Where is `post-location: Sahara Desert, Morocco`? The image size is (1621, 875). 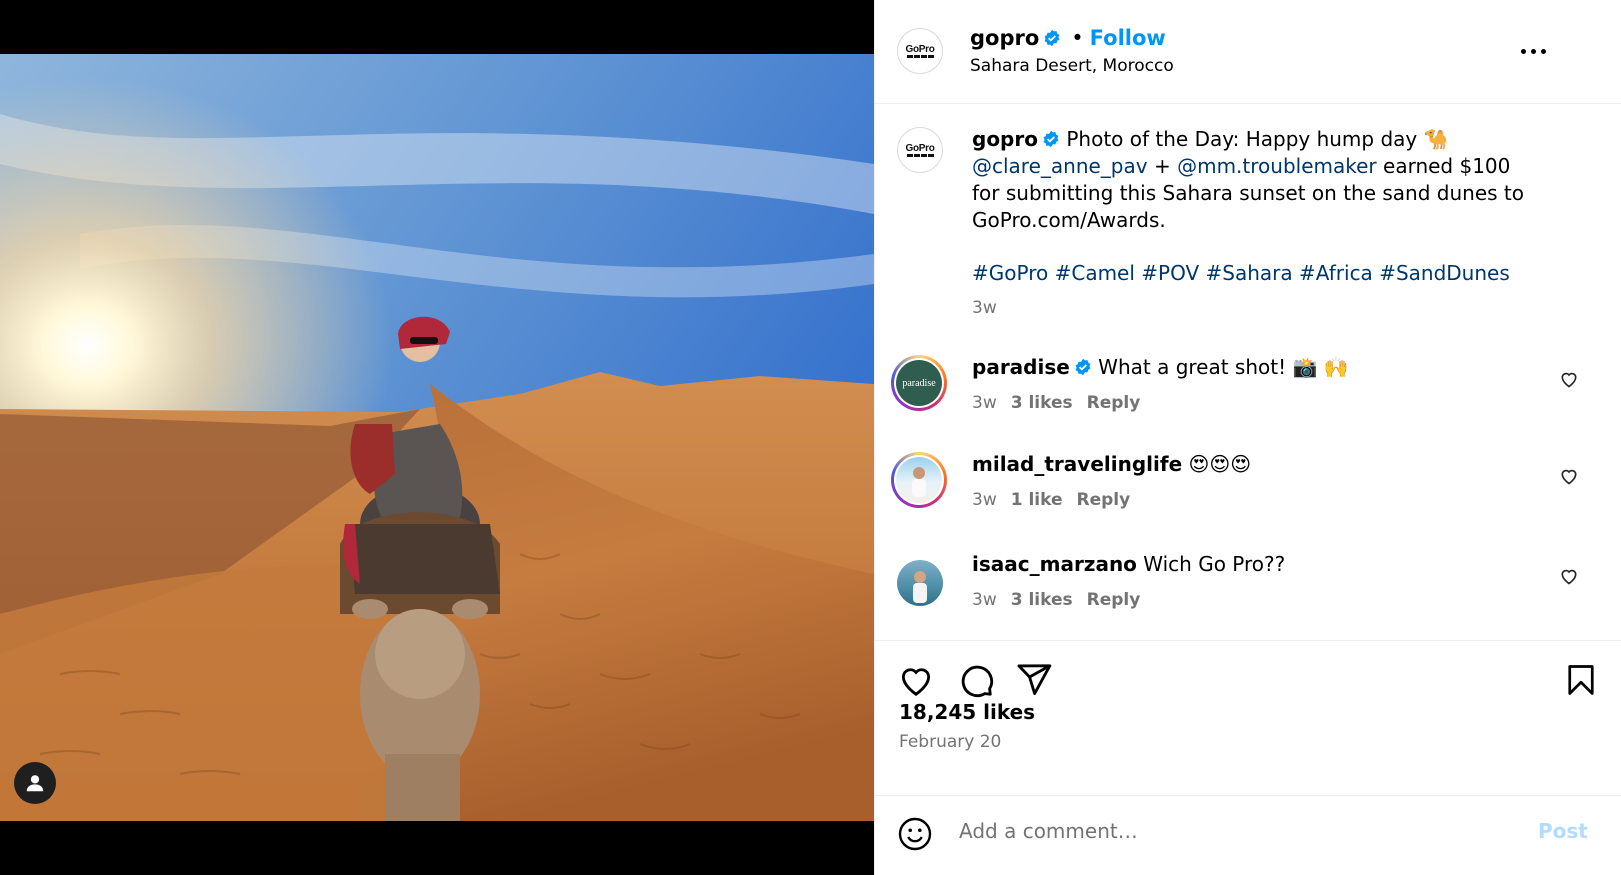
post-location: Sahara Desert, Morocco is located at coordinates (1072, 66).